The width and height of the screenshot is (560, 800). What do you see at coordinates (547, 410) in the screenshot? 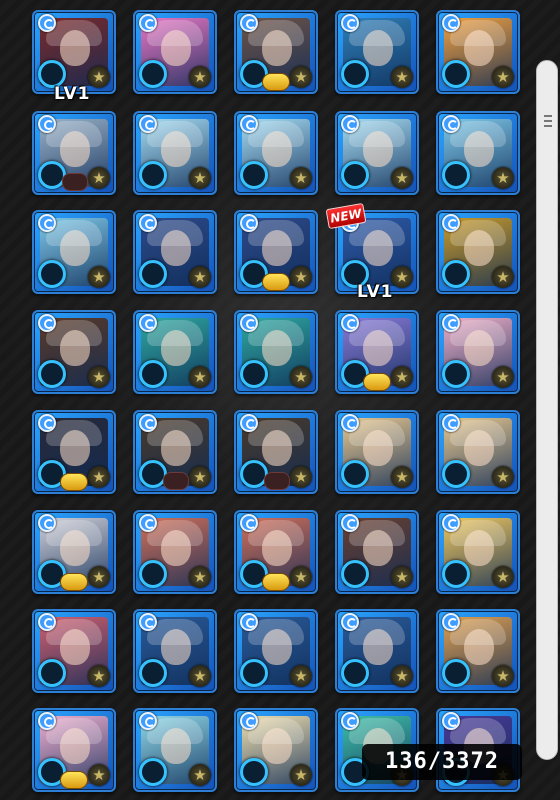
I see `scrollbar-track` at bounding box center [547, 410].